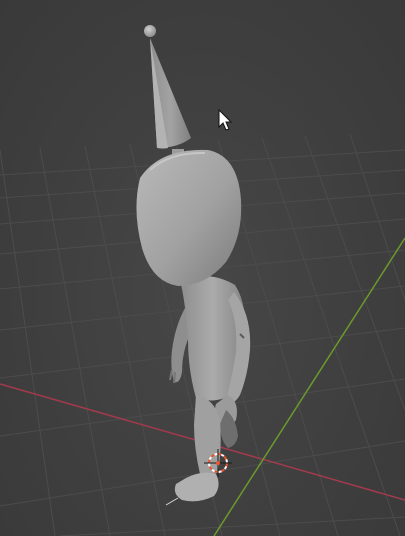  I want to click on hat-pompom, so click(150, 31).